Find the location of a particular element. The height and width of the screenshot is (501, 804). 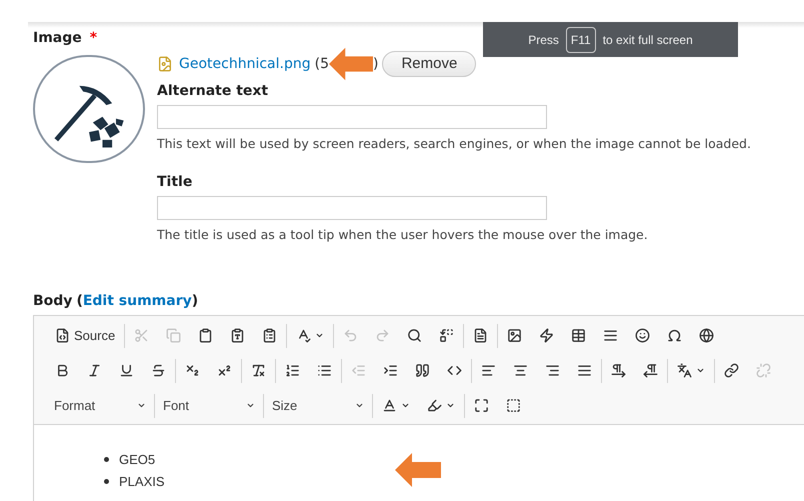

scissors-icon is located at coordinates (142, 335).